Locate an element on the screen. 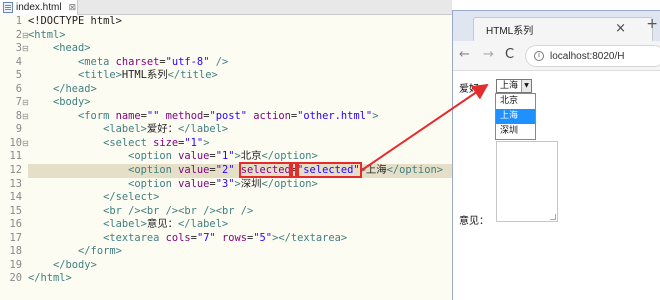  browser-tab: HTML系列 × is located at coordinates (563, 29).